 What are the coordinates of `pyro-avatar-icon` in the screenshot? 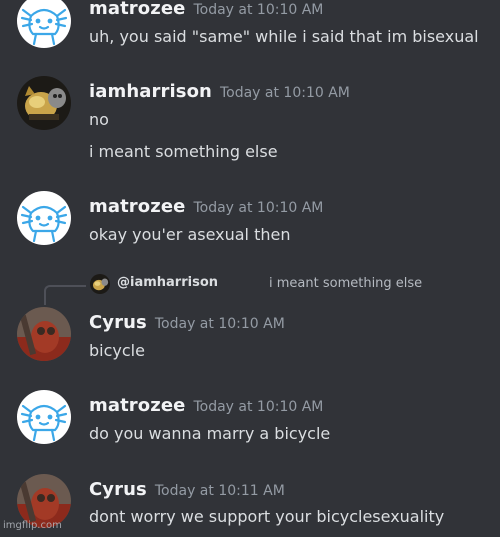 It's located at (44, 334).